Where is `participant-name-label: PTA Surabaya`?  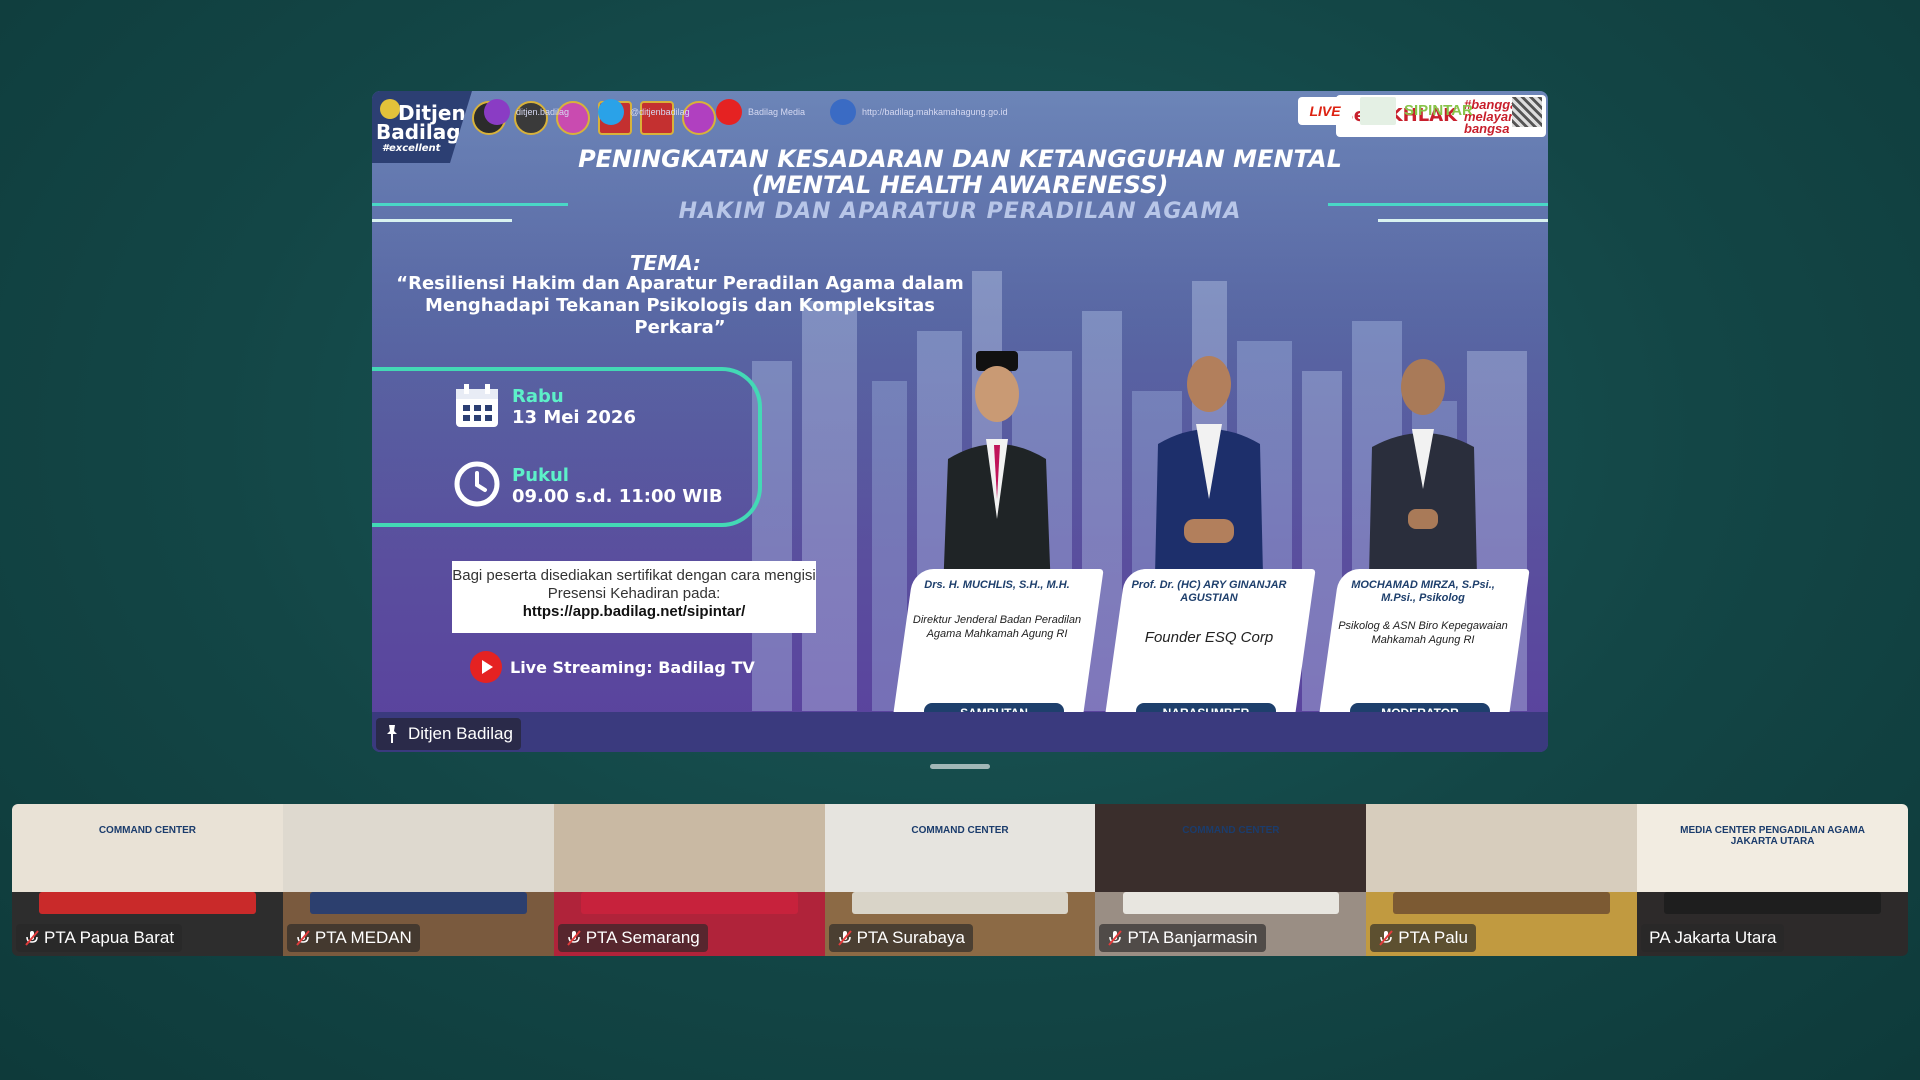
participant-name-label: PTA Surabaya is located at coordinates (900, 938).